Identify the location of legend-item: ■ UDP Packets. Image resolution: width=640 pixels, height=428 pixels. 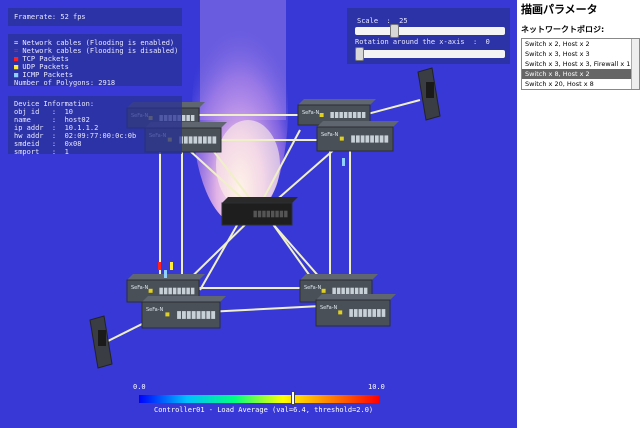
(98, 67).